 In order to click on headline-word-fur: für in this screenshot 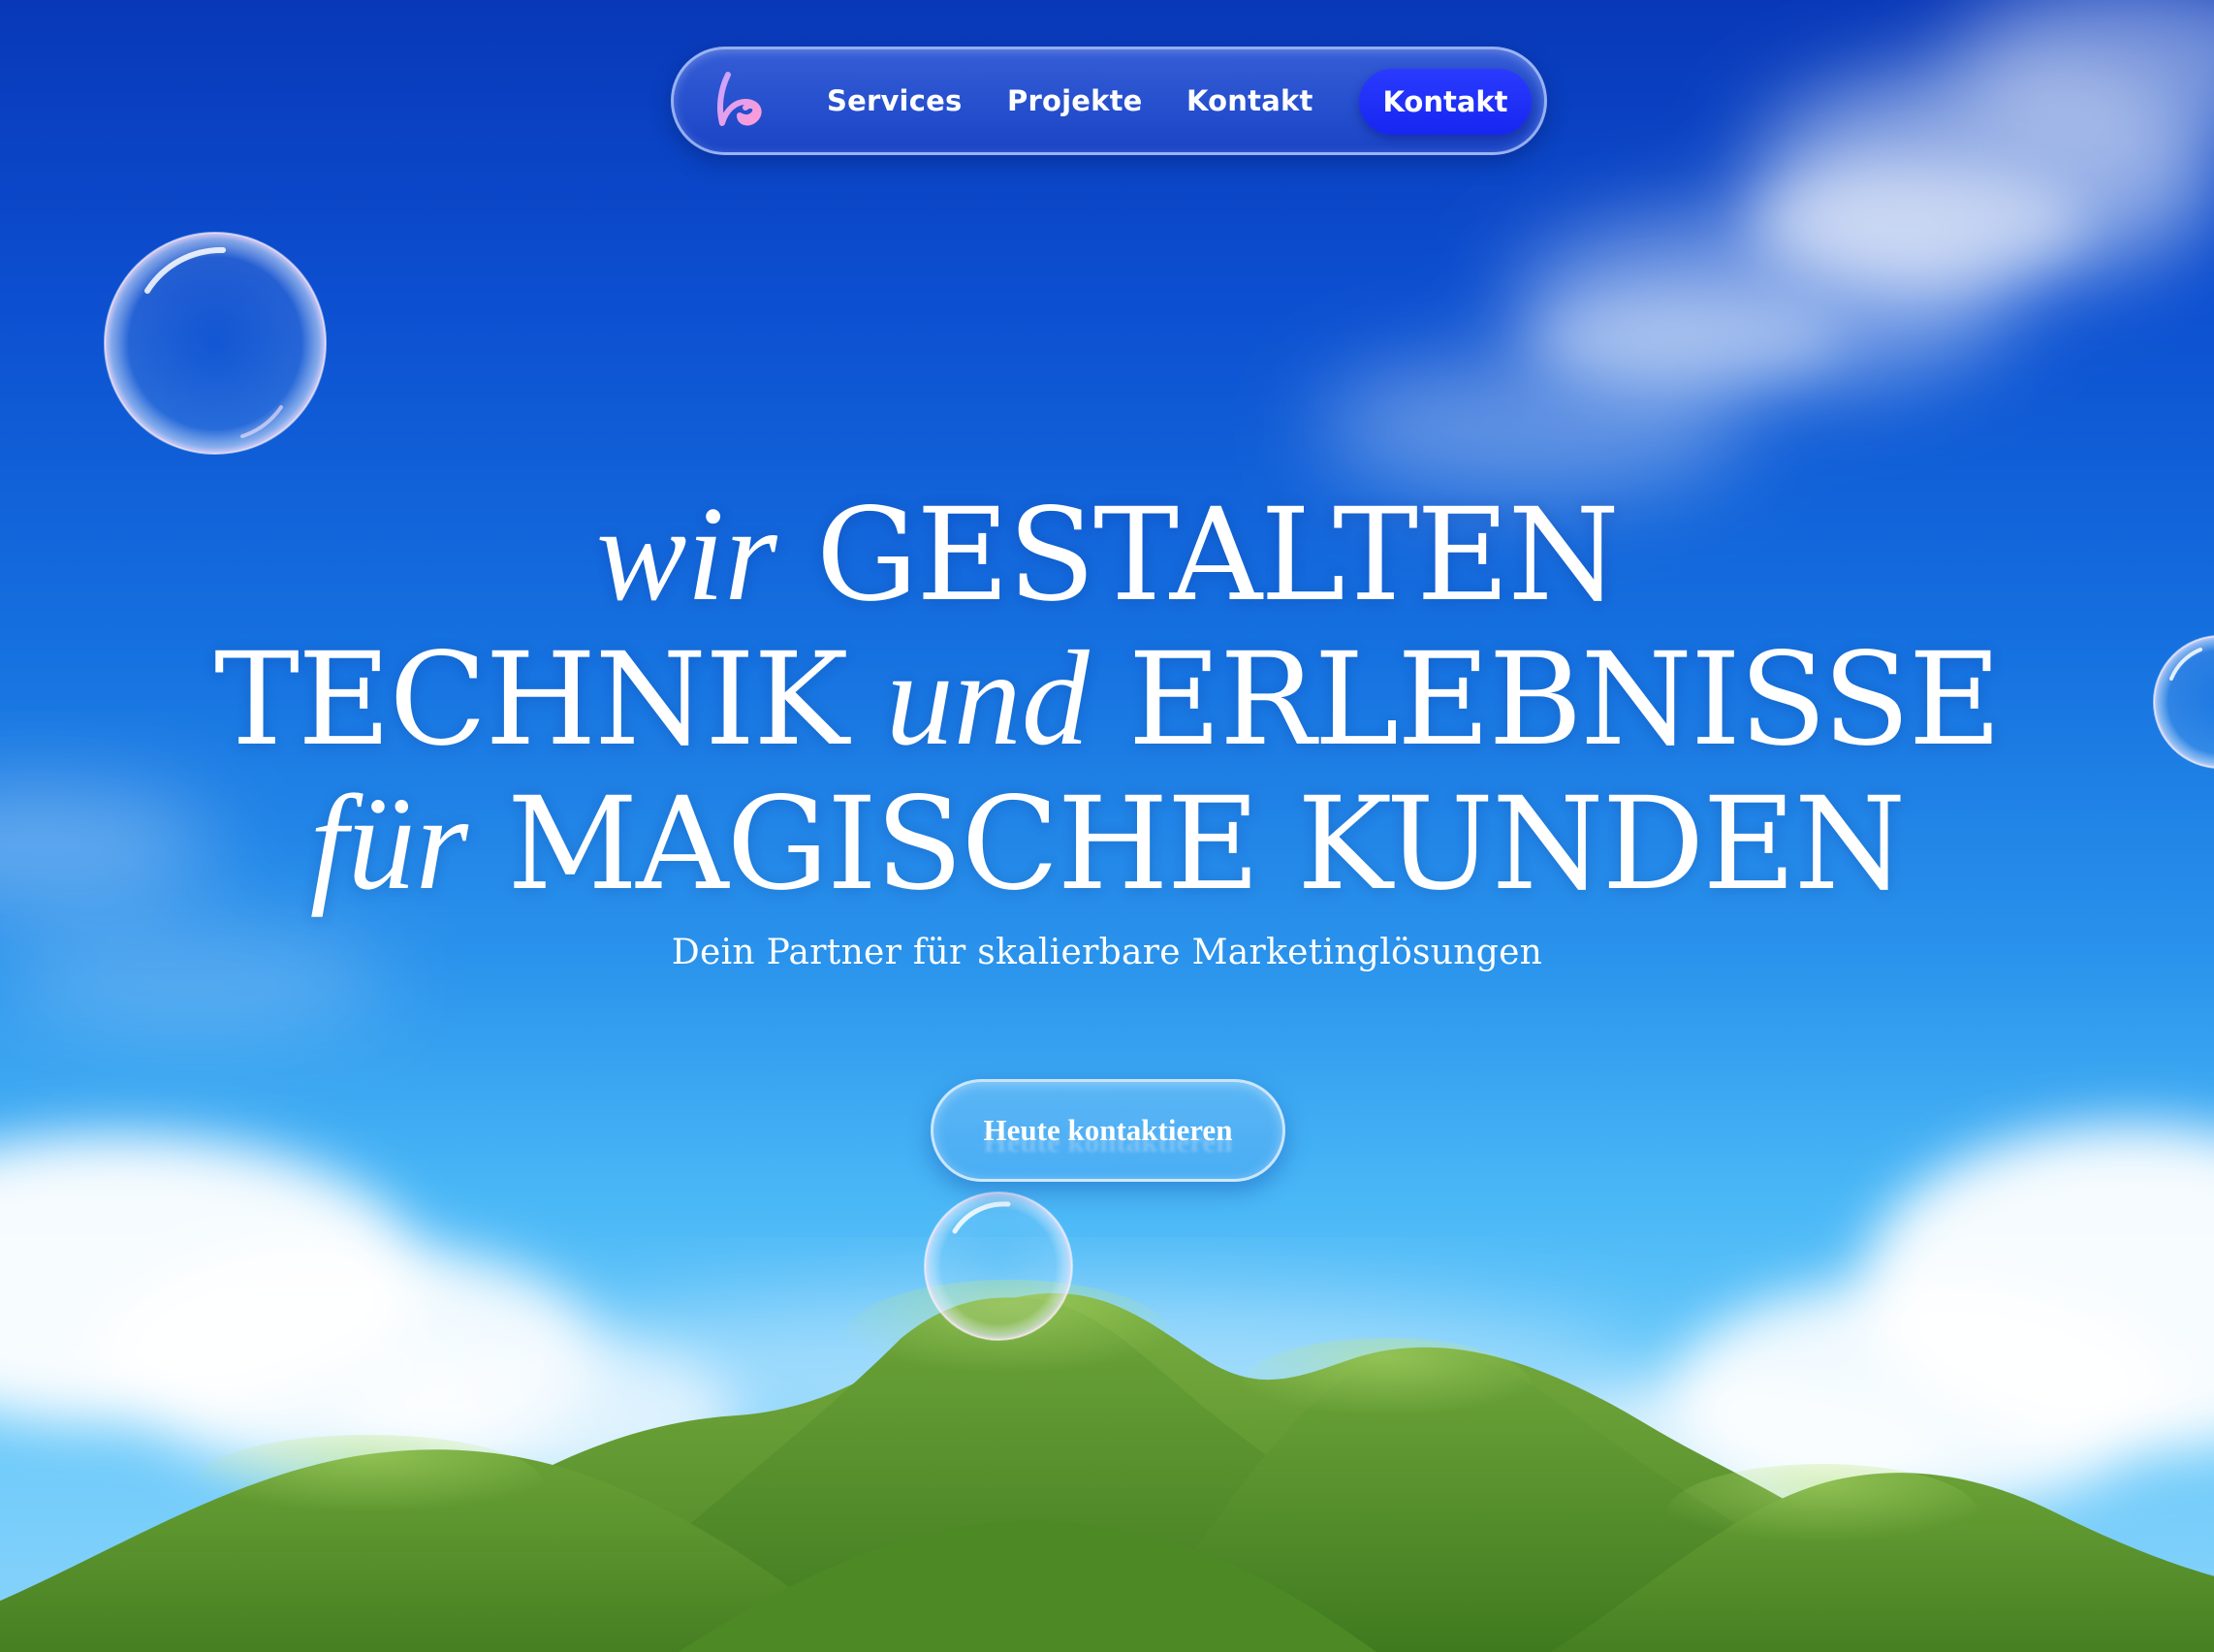, I will do `click(389, 843)`.